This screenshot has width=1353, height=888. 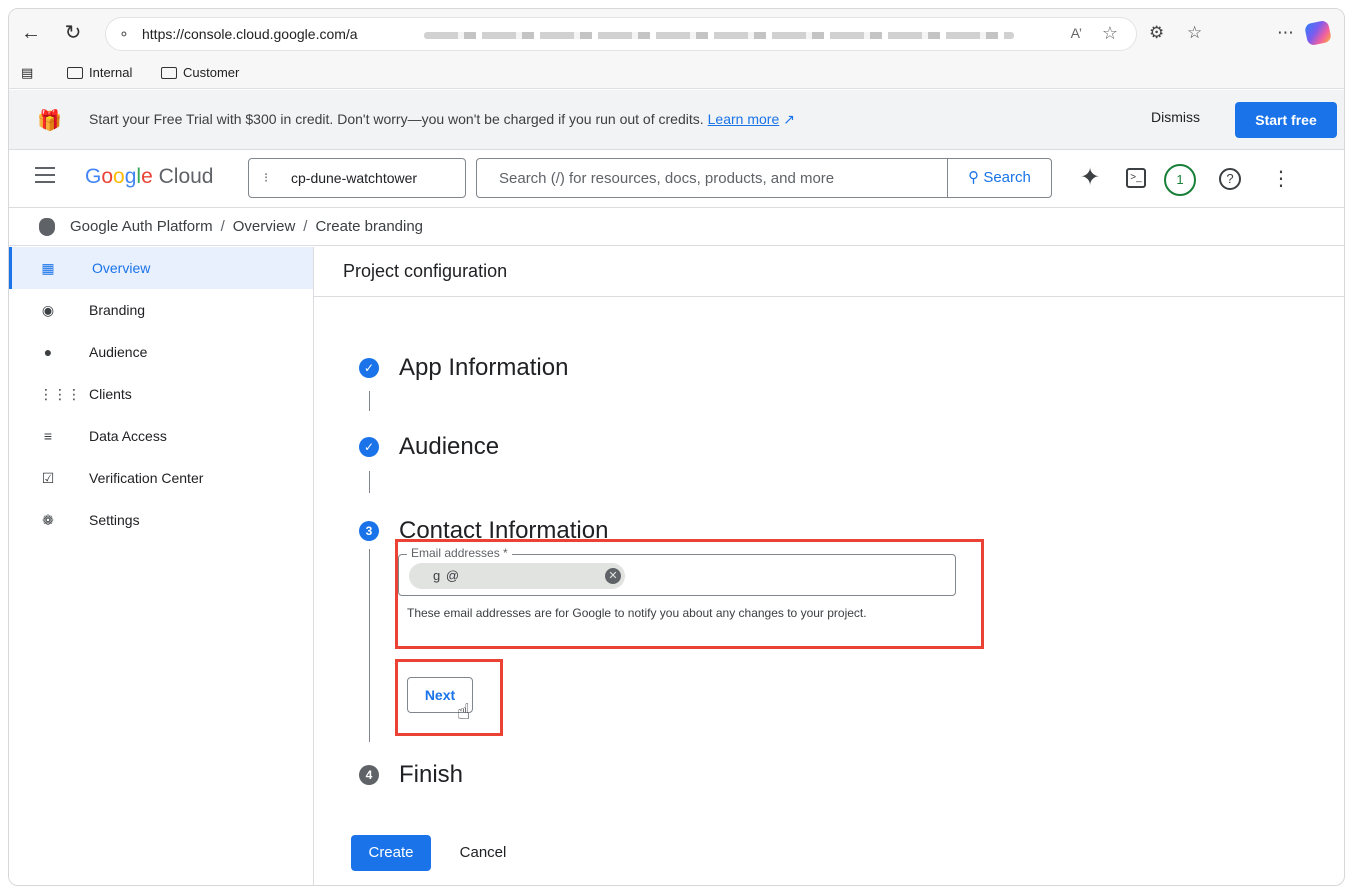 What do you see at coordinates (45, 175) in the screenshot?
I see `hamburger-menu-icon` at bounding box center [45, 175].